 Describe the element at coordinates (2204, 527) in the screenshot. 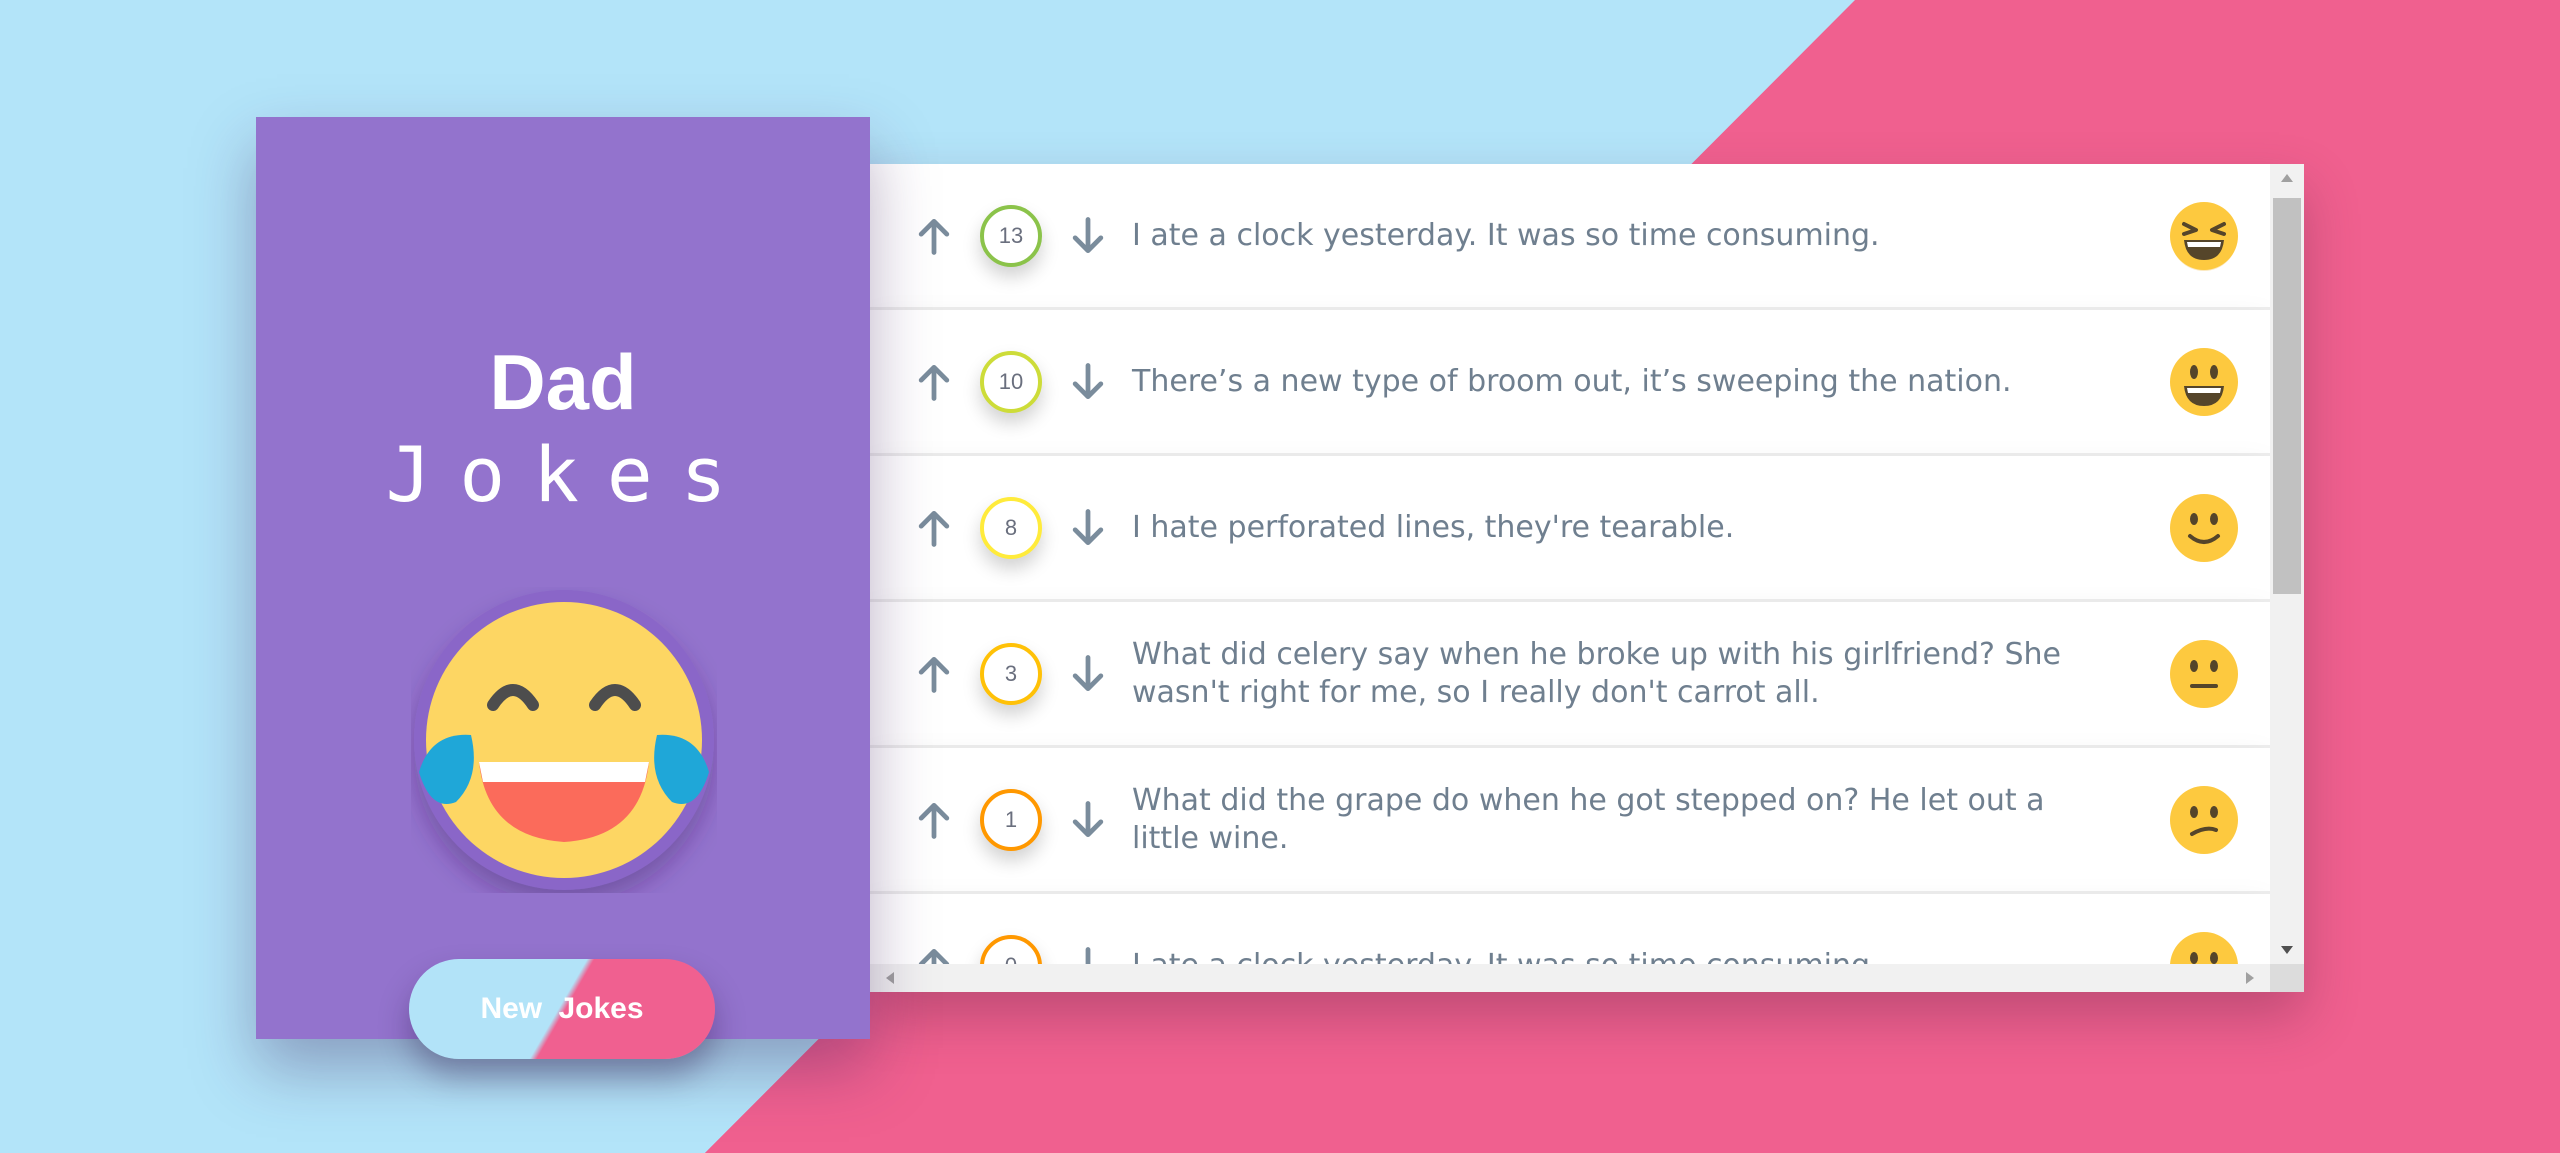

I see `smiling-face-icon` at that location.